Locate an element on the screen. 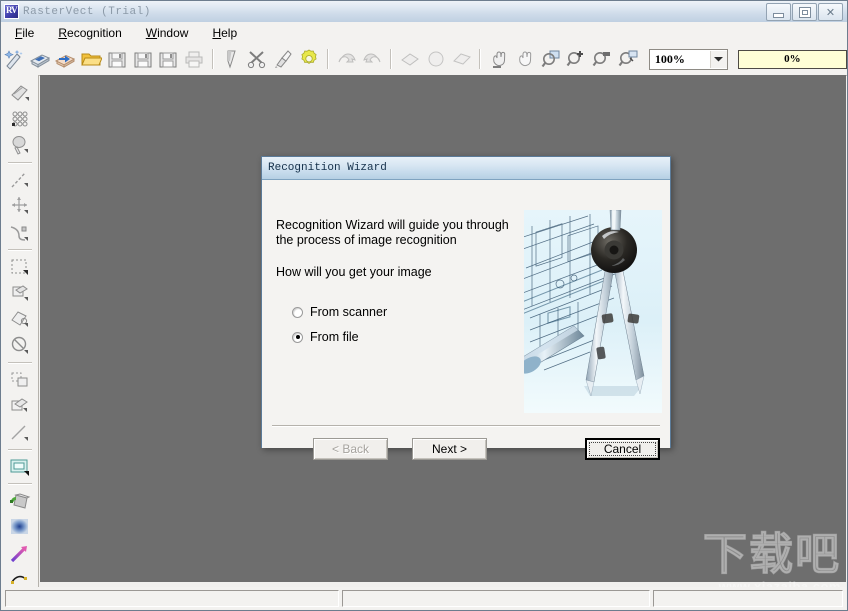 The width and height of the screenshot is (848, 611). recognition-wizard-icon is located at coordinates (14, 59).